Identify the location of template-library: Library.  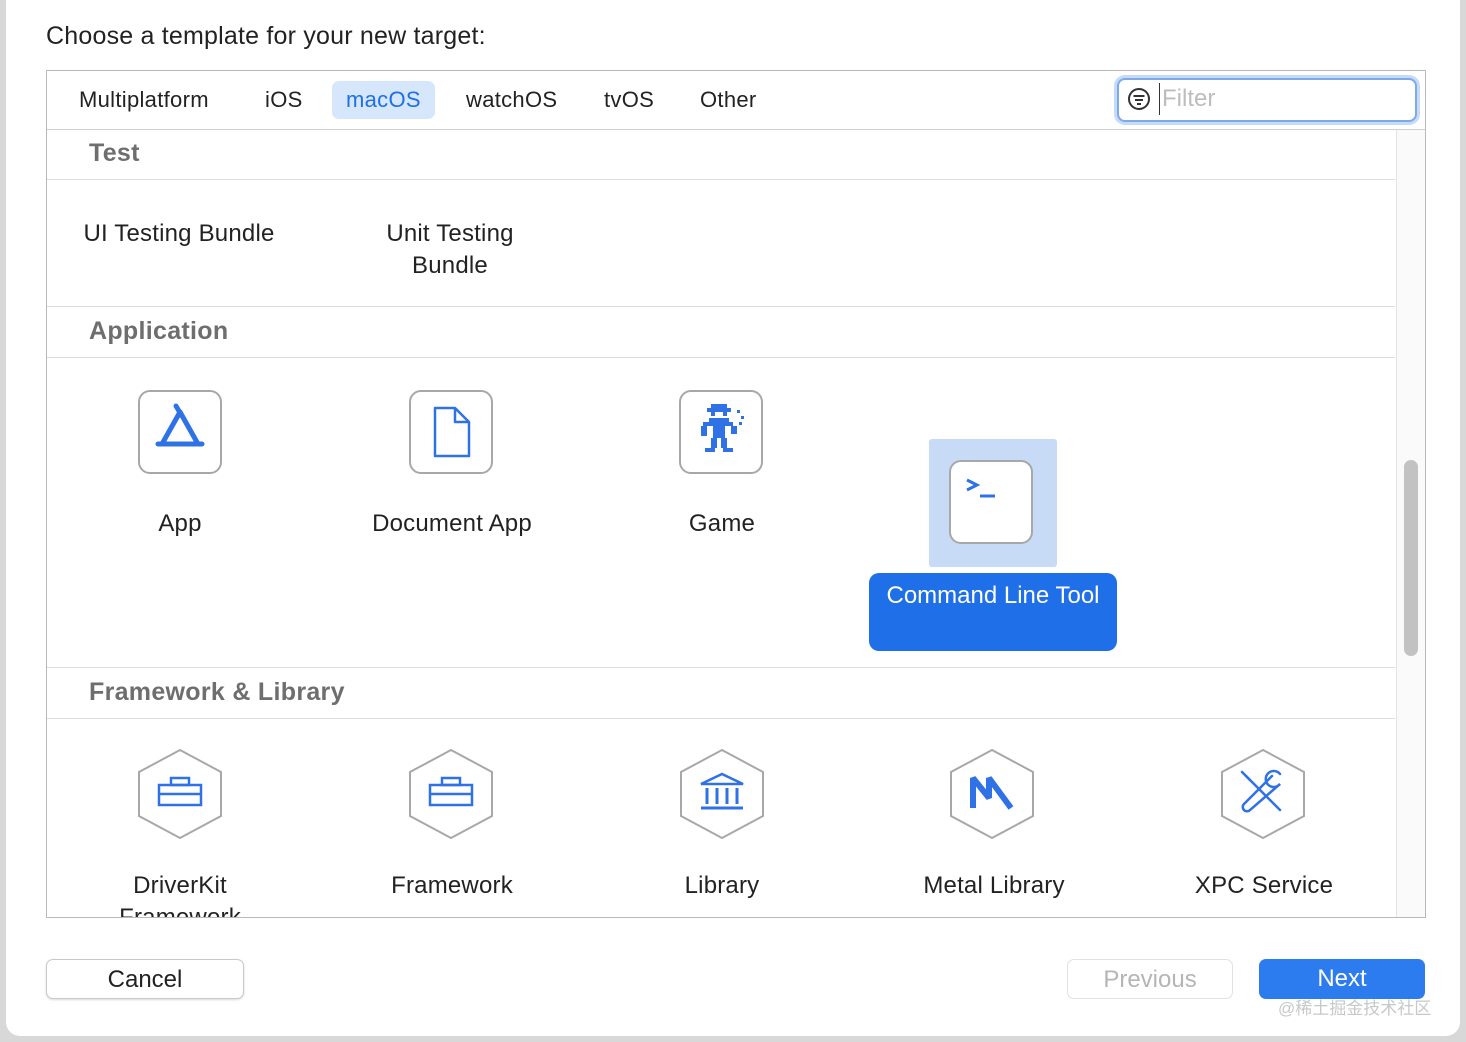
(722, 886).